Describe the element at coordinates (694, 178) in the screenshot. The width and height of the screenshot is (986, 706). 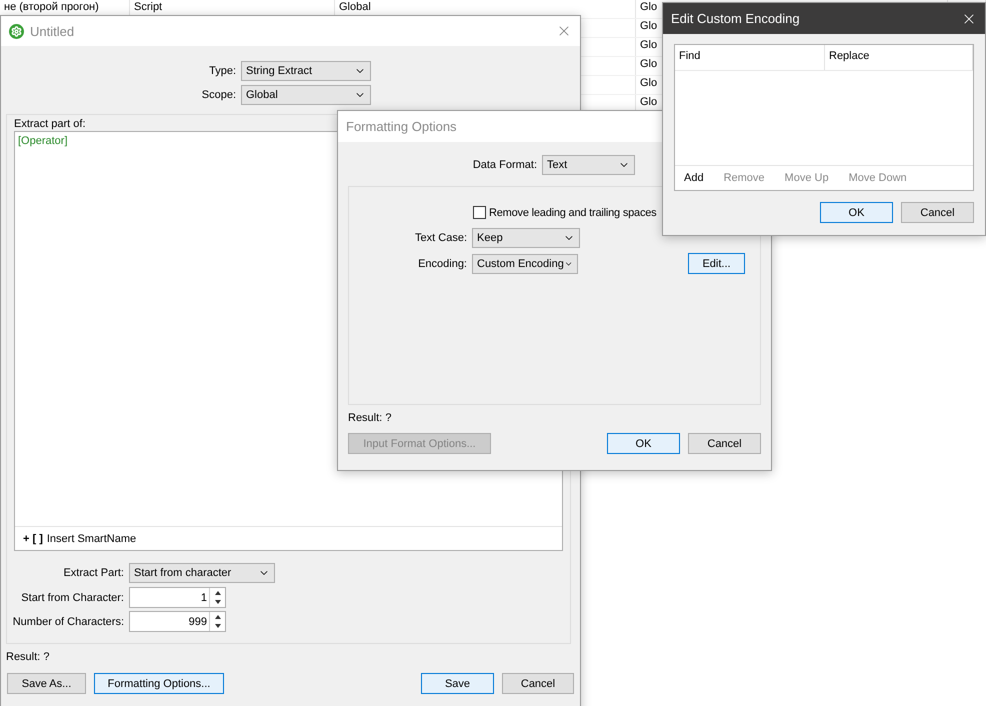
I see `toolbar-button: Add` at that location.